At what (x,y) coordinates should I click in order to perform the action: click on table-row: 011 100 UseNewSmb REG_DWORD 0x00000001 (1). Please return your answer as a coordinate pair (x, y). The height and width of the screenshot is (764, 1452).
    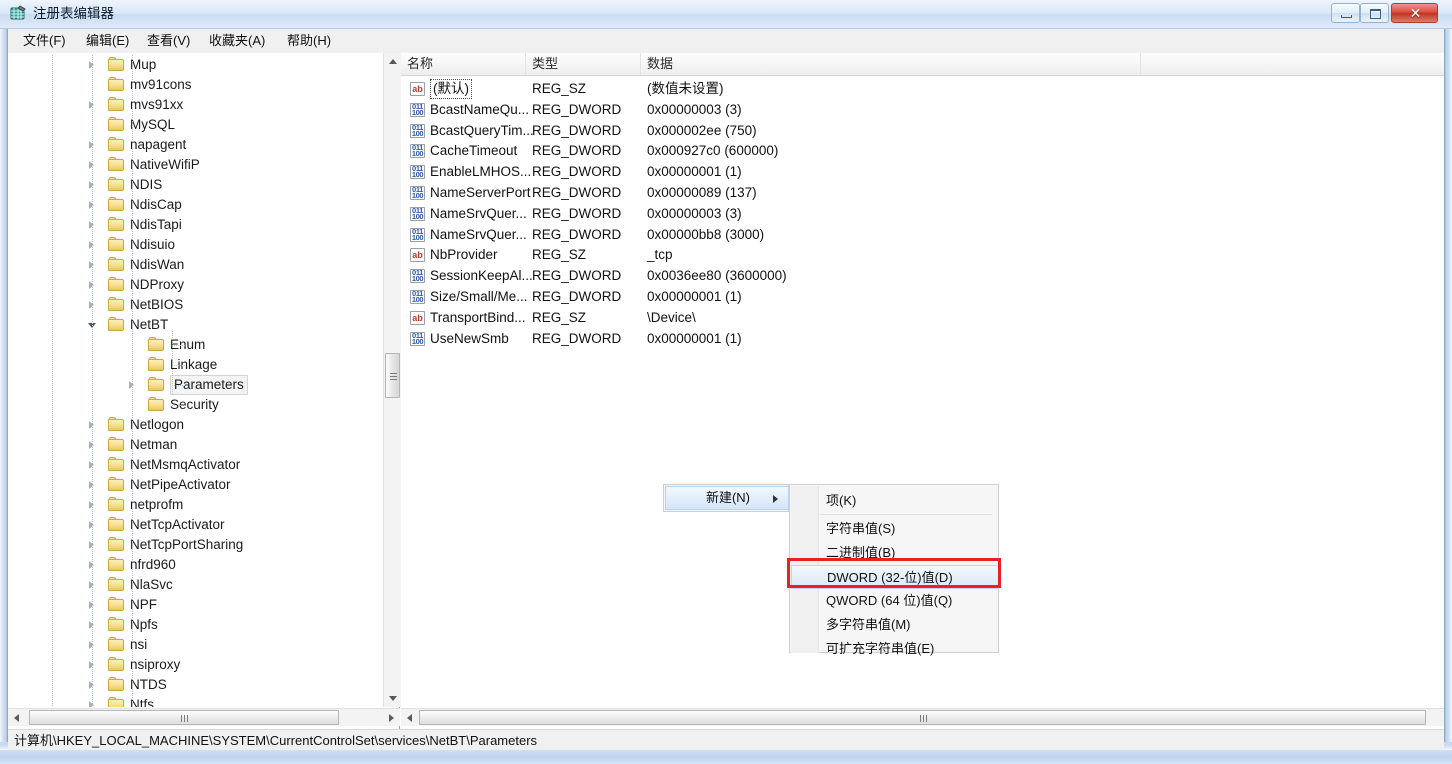
    Looking at the image, I should click on (922, 339).